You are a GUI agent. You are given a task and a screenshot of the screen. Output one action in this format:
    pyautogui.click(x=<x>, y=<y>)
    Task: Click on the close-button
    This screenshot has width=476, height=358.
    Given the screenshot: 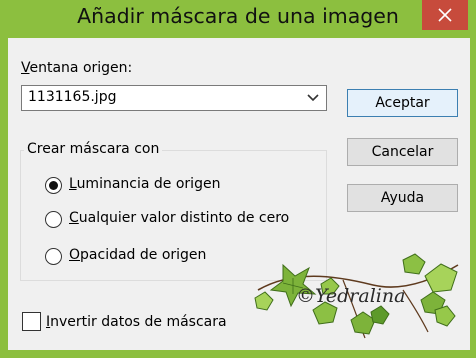 What is the action you would take?
    pyautogui.click(x=445, y=15)
    